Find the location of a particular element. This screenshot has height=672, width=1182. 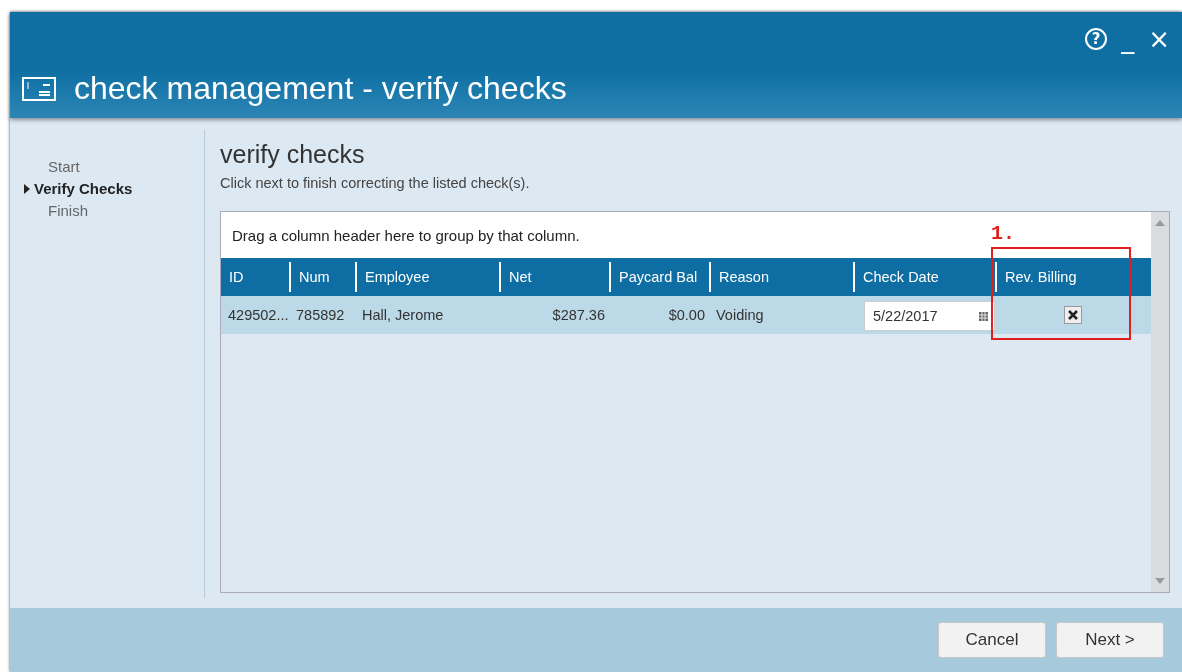

column-header: Net is located at coordinates (554, 277).